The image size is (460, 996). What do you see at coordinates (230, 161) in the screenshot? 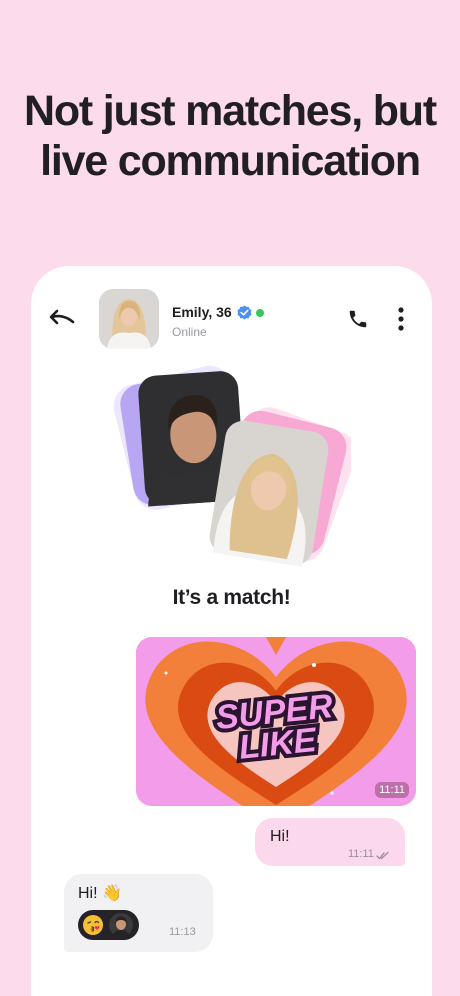
I see `headline-line-2: live communication` at bounding box center [230, 161].